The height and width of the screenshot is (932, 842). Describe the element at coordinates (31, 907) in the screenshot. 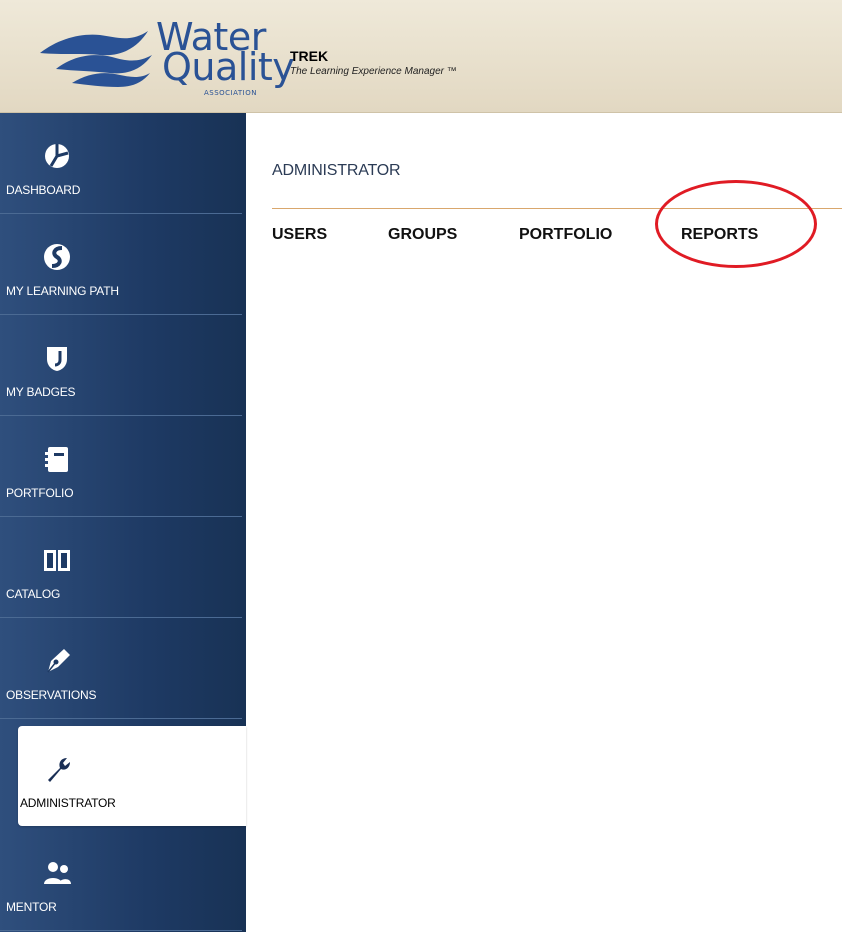

I see `sidebar-item-label: MENTOR` at that location.